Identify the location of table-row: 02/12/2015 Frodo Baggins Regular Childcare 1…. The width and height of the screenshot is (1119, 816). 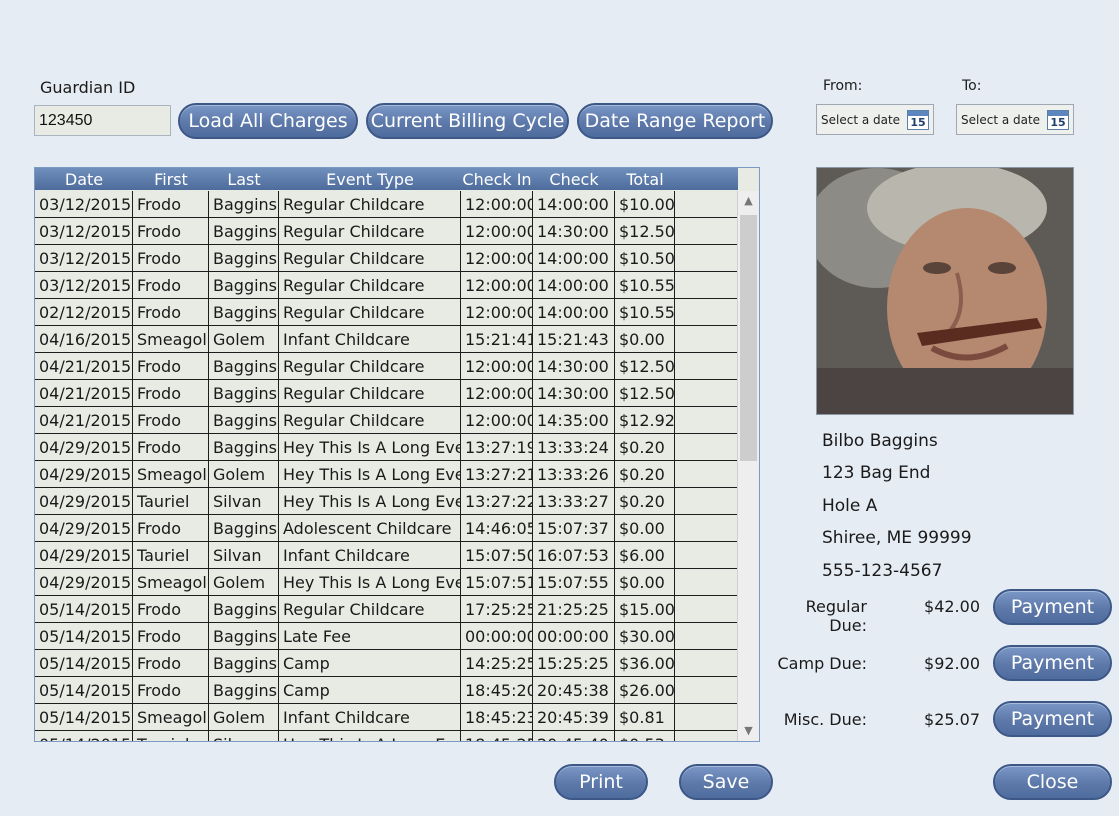
(386, 312).